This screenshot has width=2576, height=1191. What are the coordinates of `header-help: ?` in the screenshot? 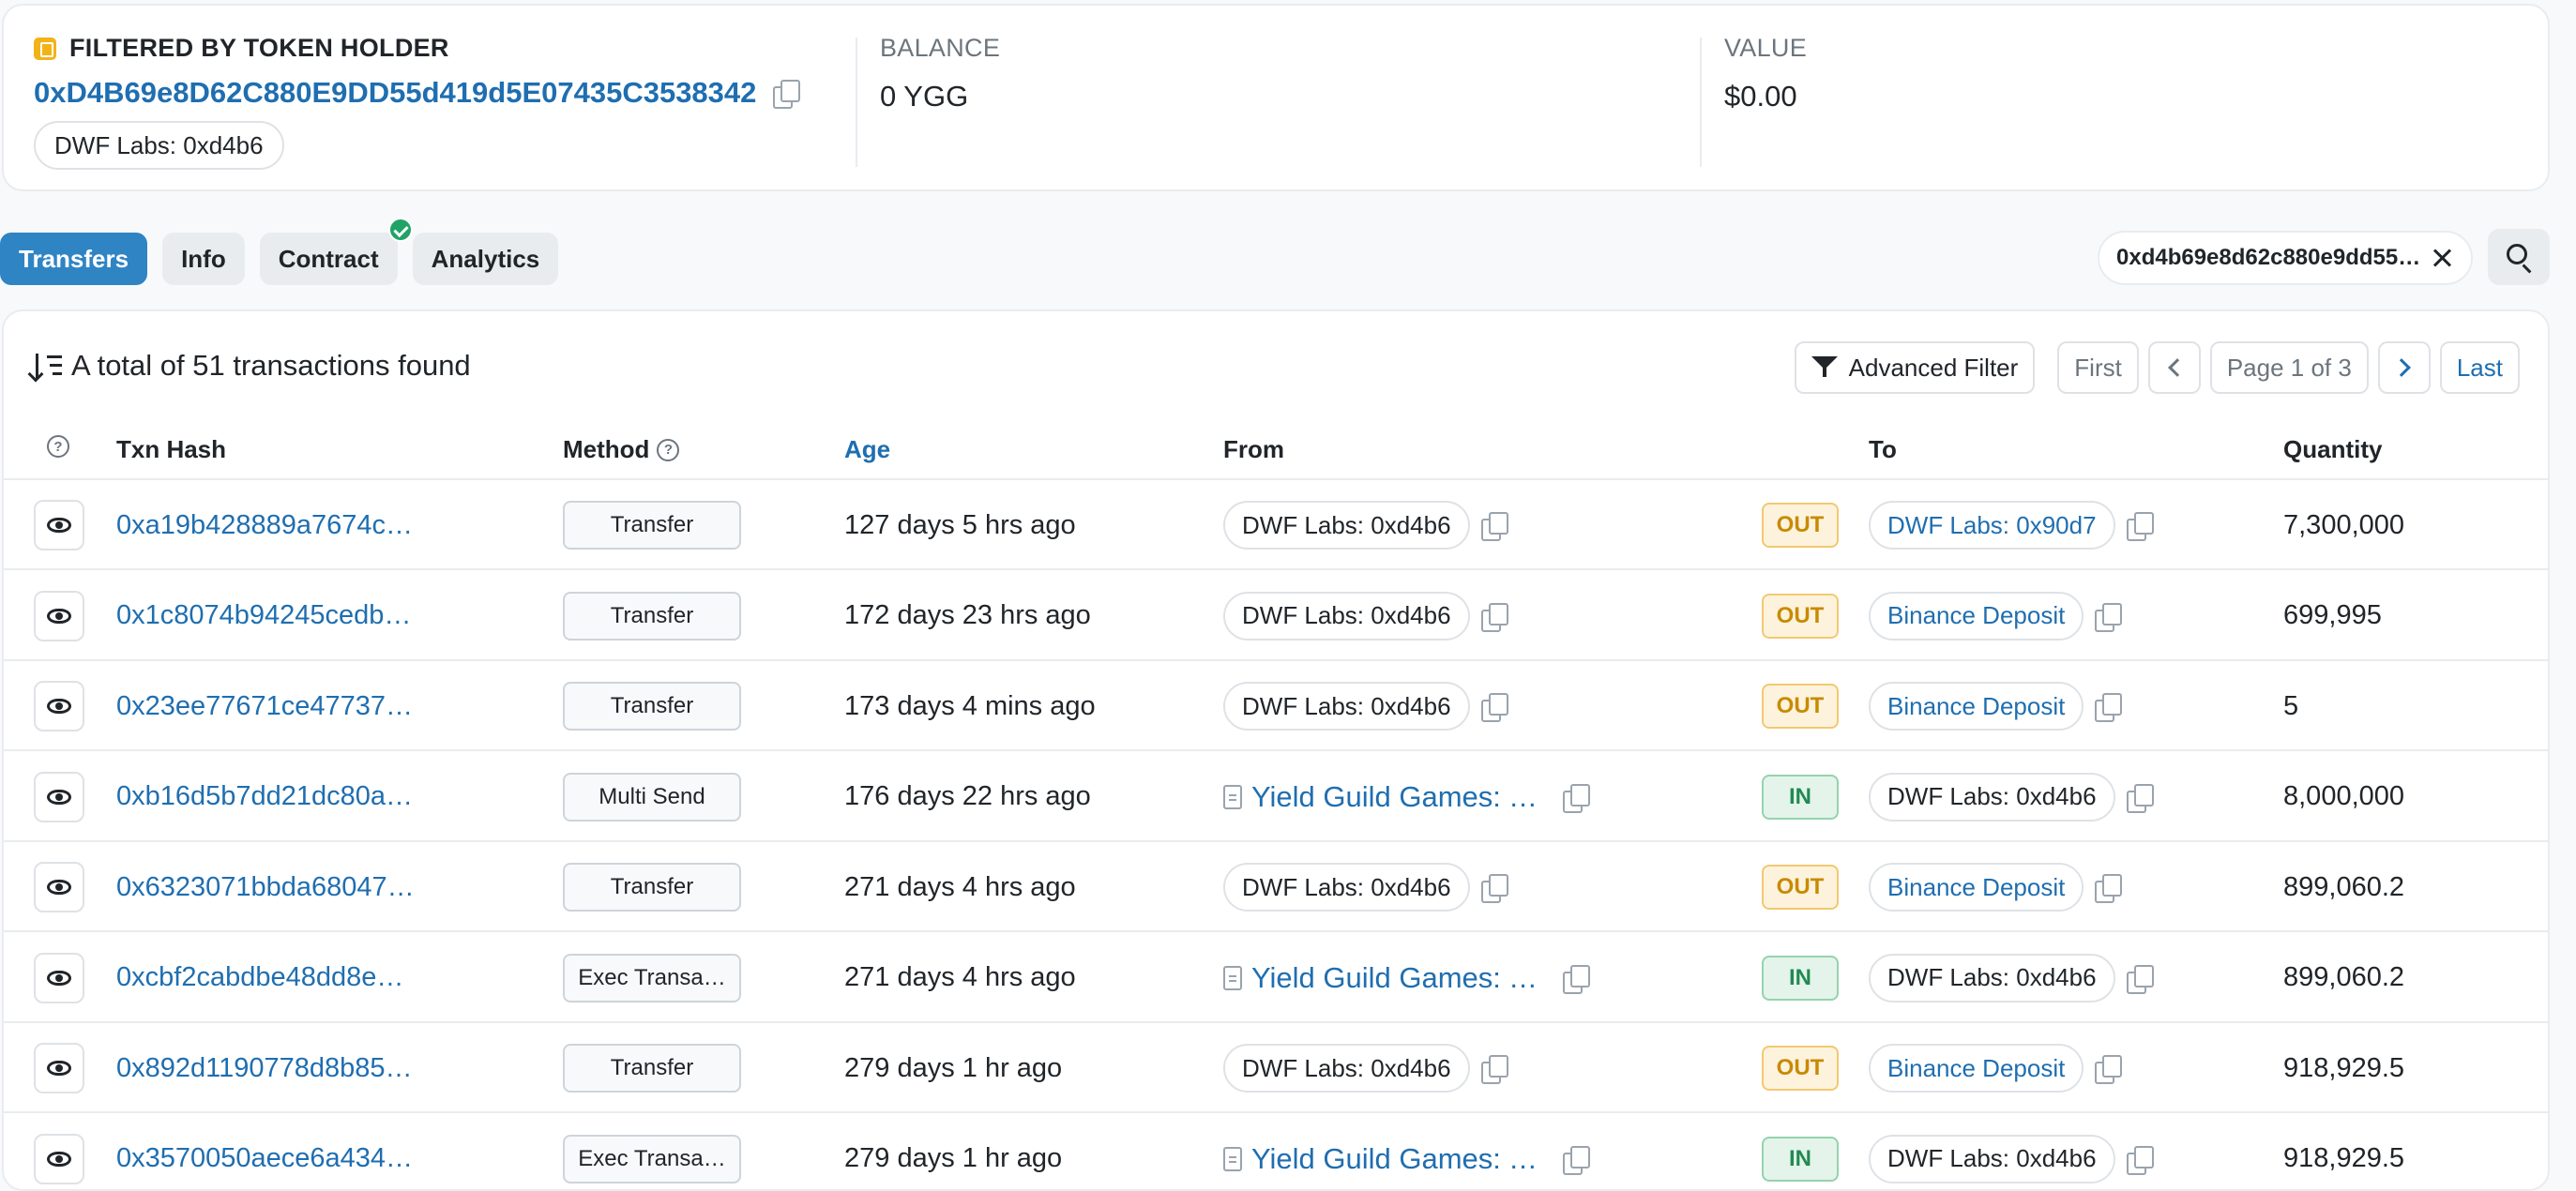 It's located at (58, 446).